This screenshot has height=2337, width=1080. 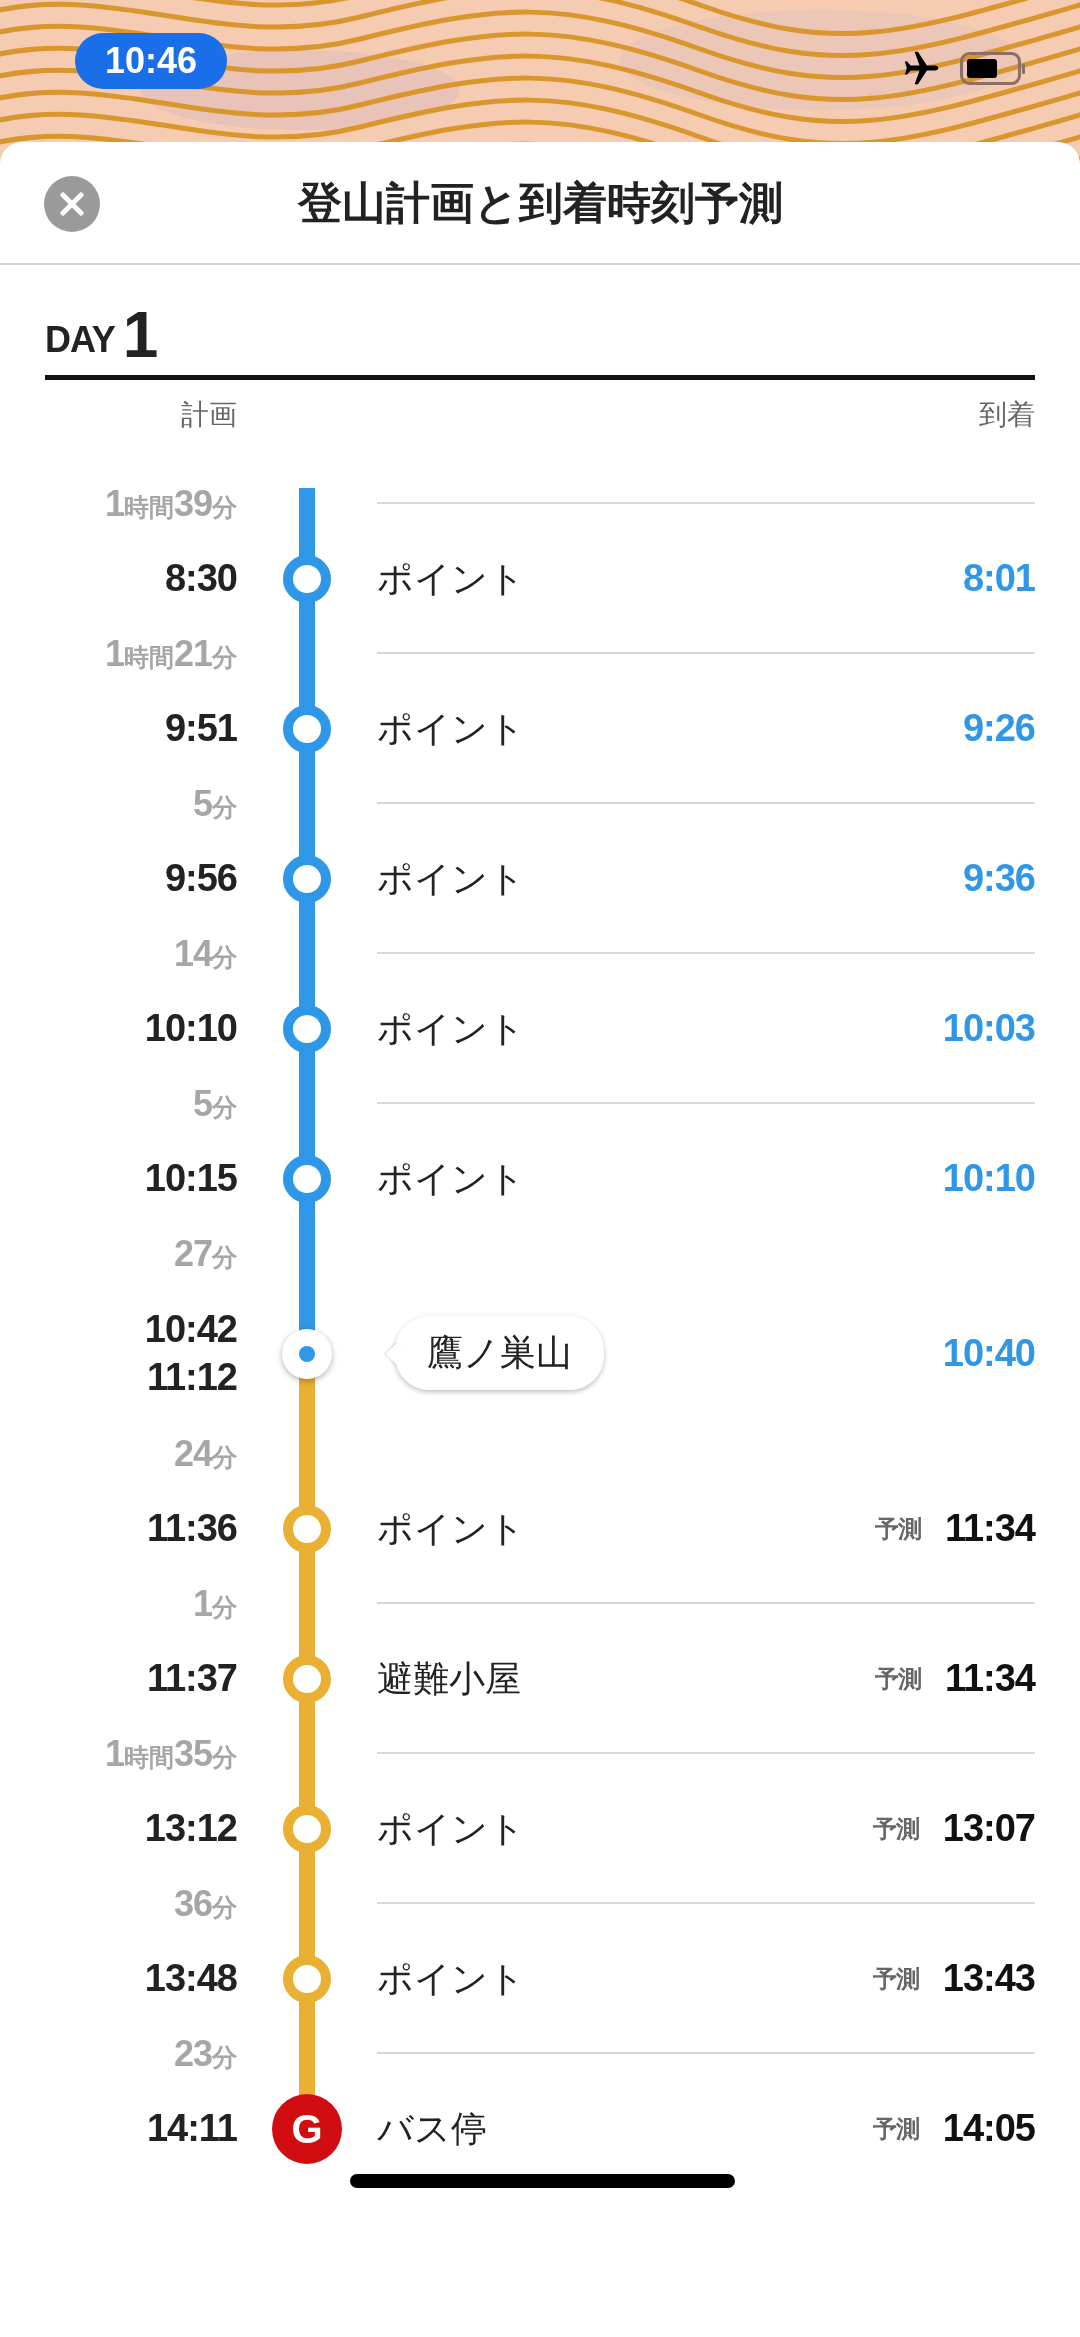 I want to click on planned-time: 9:51, so click(x=200, y=728).